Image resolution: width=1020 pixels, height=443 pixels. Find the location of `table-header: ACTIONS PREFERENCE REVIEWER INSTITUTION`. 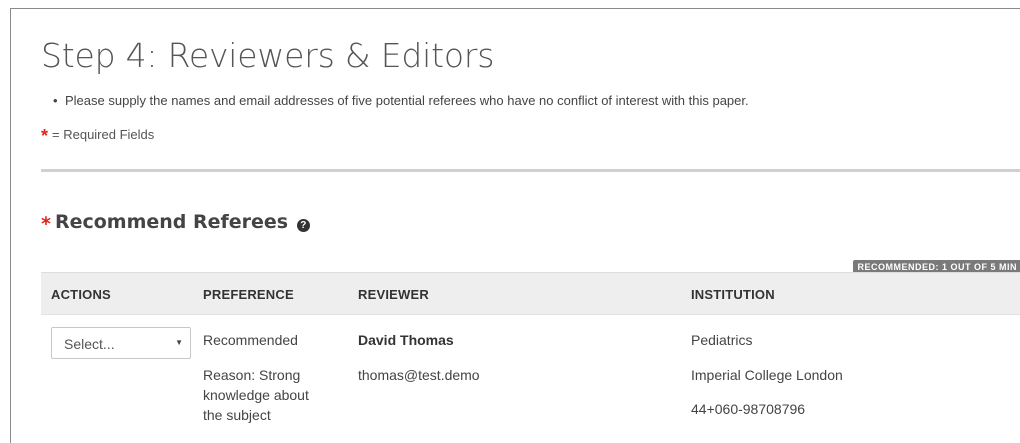

table-header: ACTIONS PREFERENCE REVIEWER INSTITUTION is located at coordinates (530, 293).